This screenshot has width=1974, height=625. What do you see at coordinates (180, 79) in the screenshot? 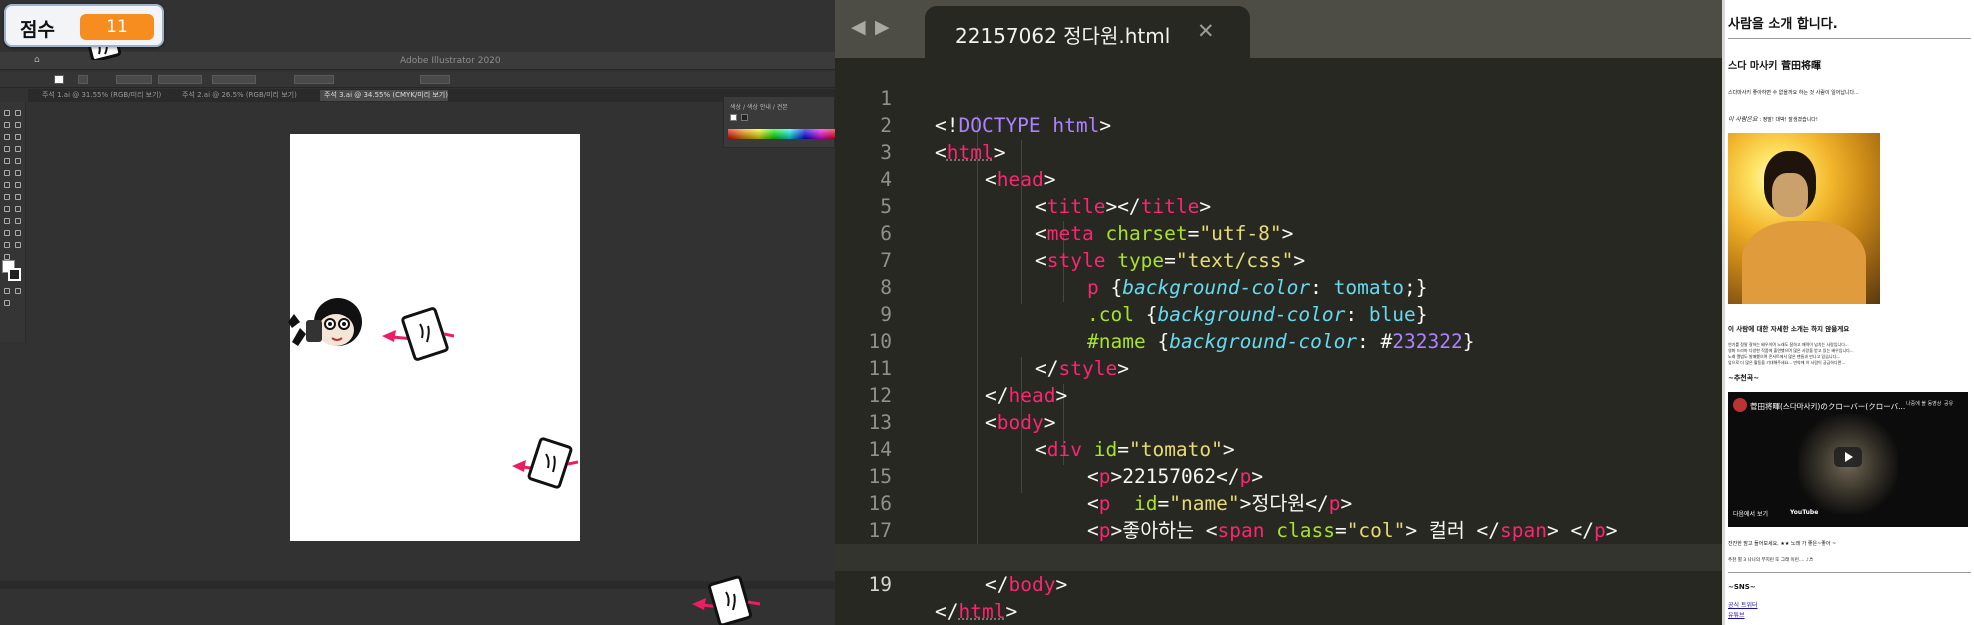
I see `brush-dropdown` at bounding box center [180, 79].